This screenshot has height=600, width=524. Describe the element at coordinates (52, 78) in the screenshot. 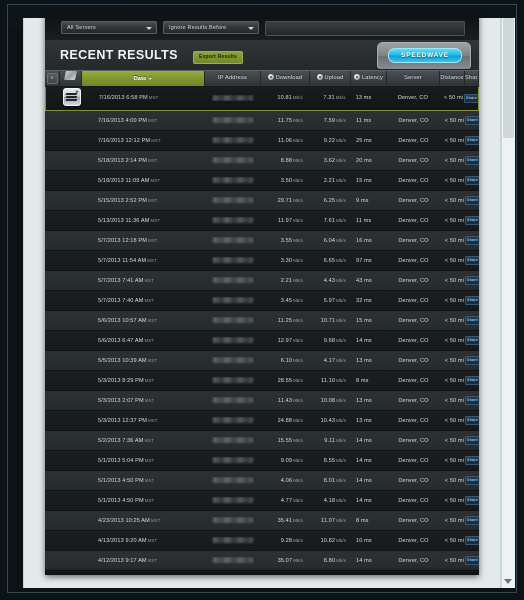

I see `column-header-close: x` at that location.